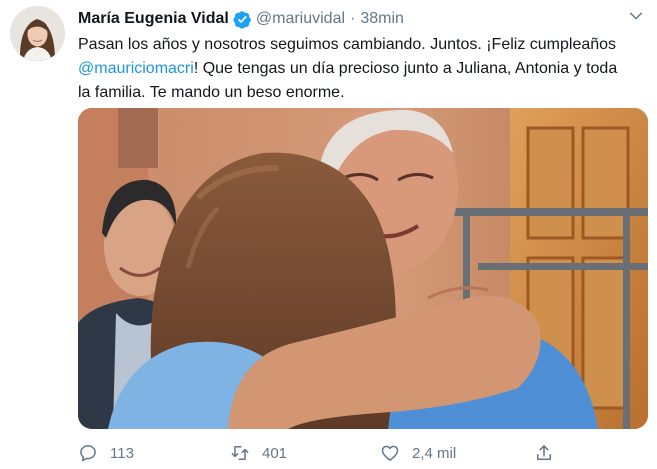 The height and width of the screenshot is (469, 657). What do you see at coordinates (636, 16) in the screenshot?
I see `chevron-down-icon` at bounding box center [636, 16].